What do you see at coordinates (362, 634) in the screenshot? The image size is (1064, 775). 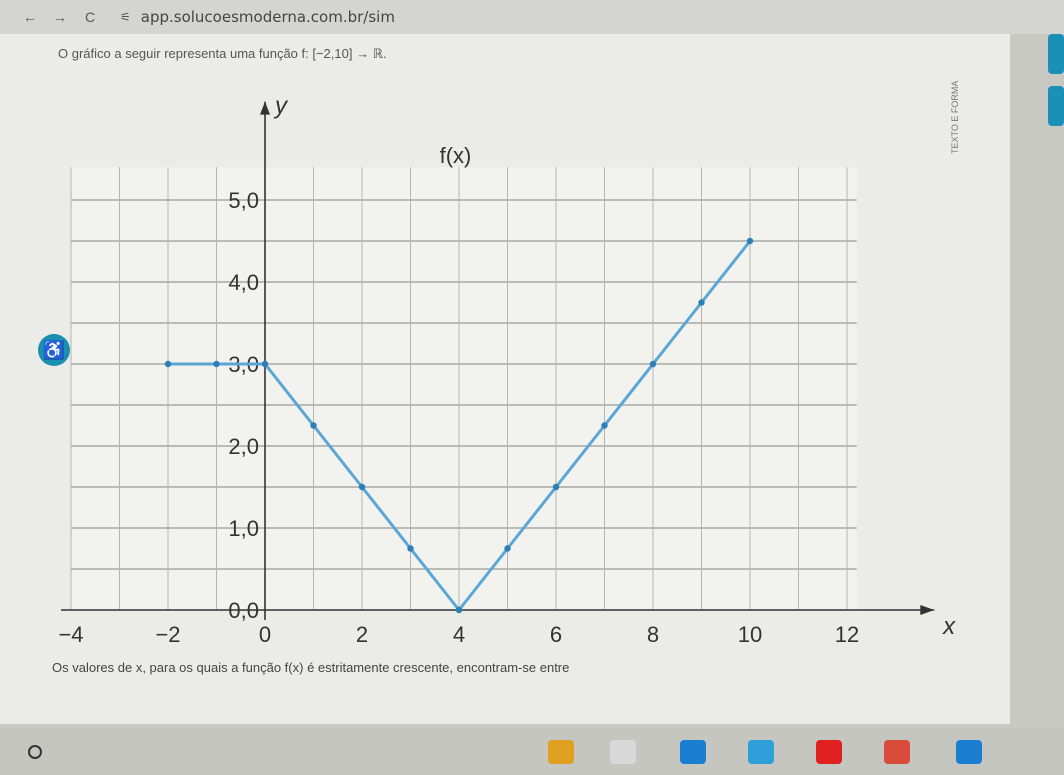 I see `x-tick-label: 2` at bounding box center [362, 634].